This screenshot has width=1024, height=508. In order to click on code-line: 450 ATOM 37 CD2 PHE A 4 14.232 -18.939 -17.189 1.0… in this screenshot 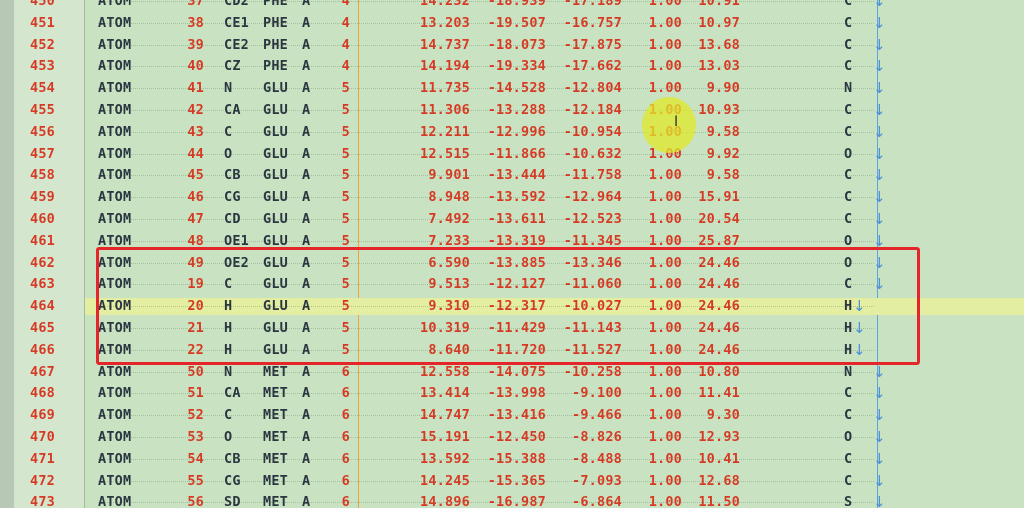, I will do `click(512, 6)`.